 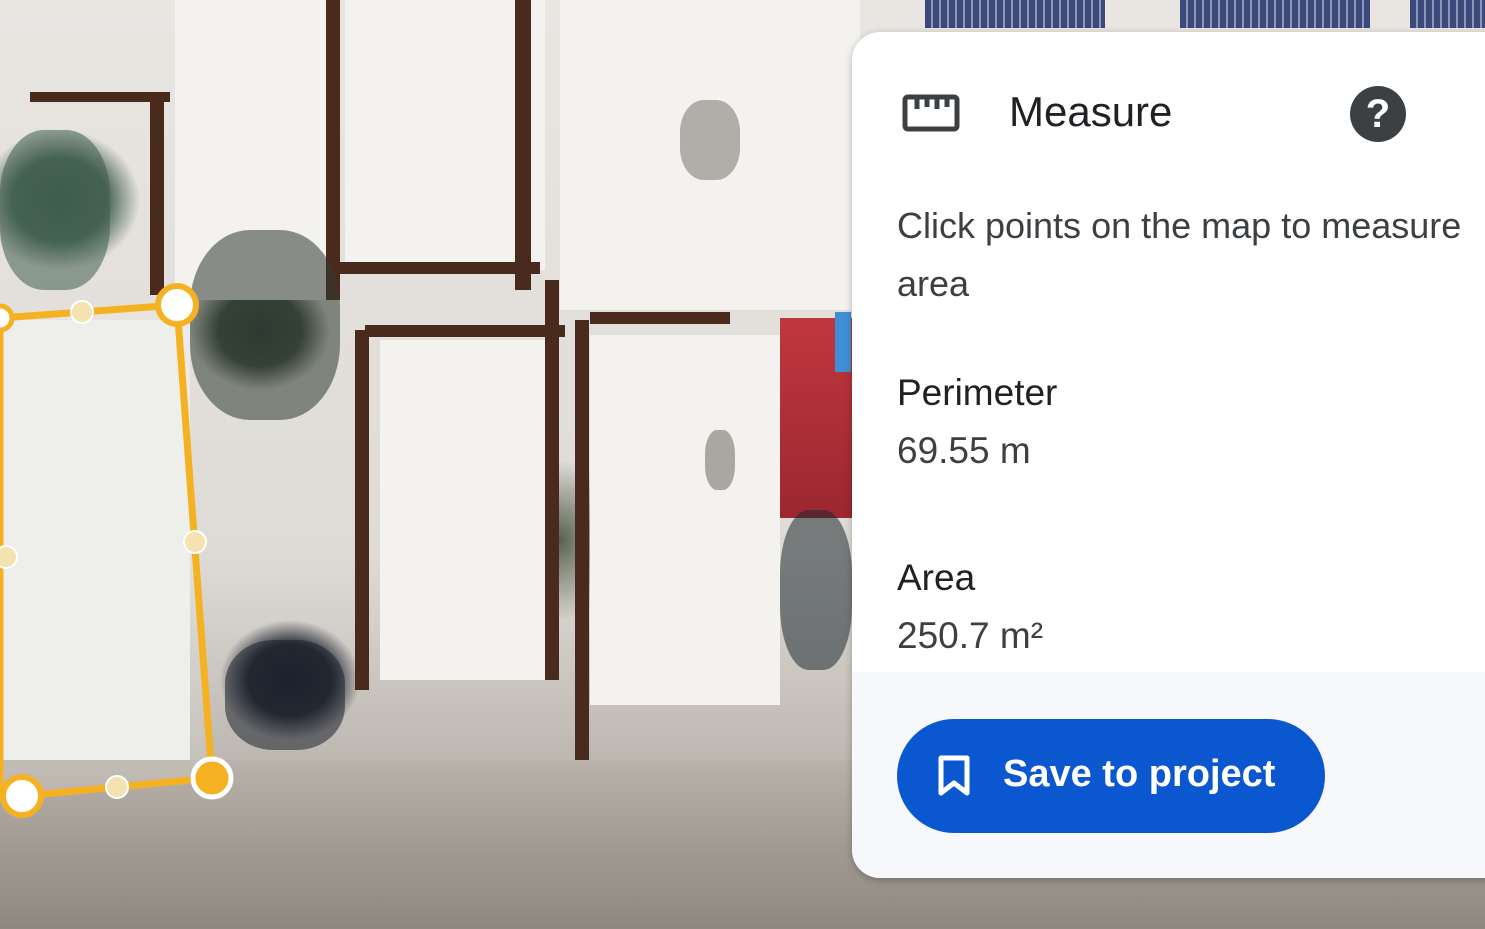 I want to click on area-value: 250.7 m², so click(x=970, y=635).